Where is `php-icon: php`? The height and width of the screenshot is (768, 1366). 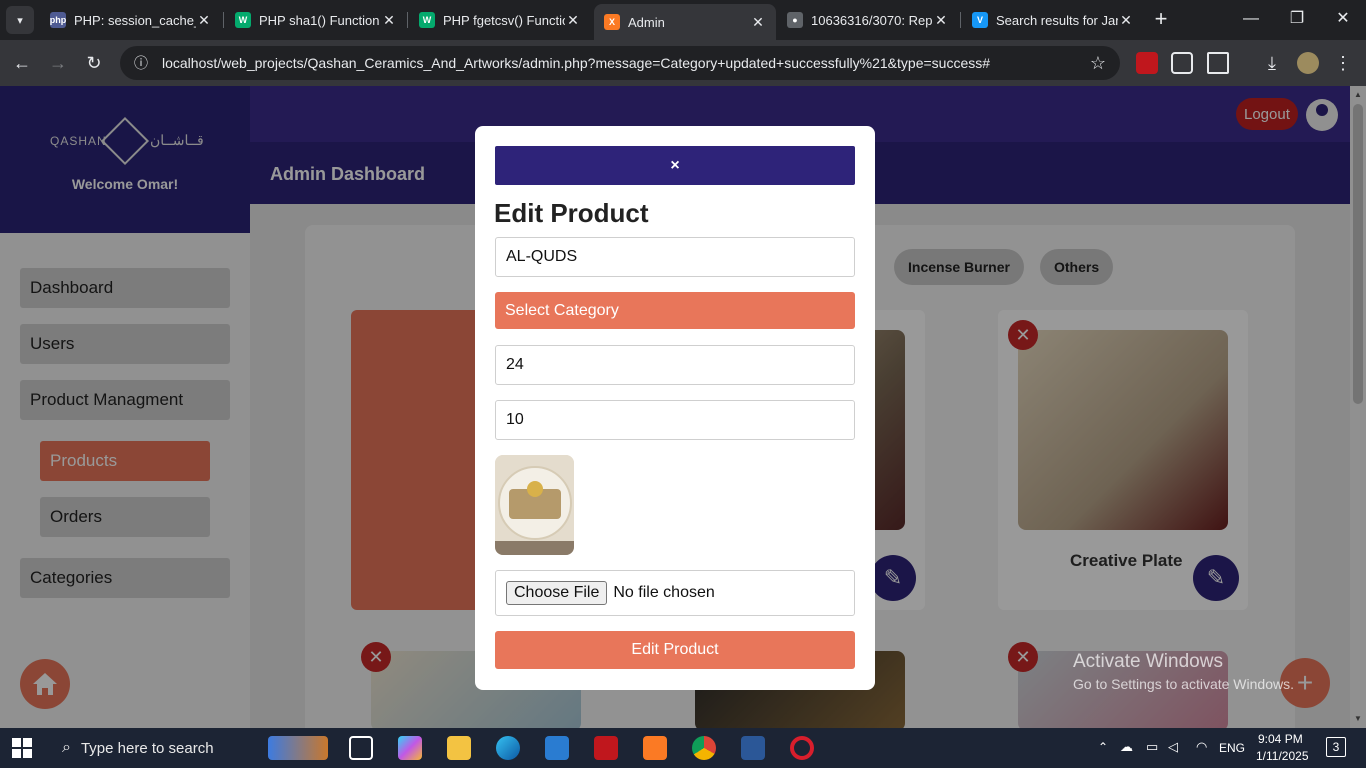
php-icon: php is located at coordinates (58, 20).